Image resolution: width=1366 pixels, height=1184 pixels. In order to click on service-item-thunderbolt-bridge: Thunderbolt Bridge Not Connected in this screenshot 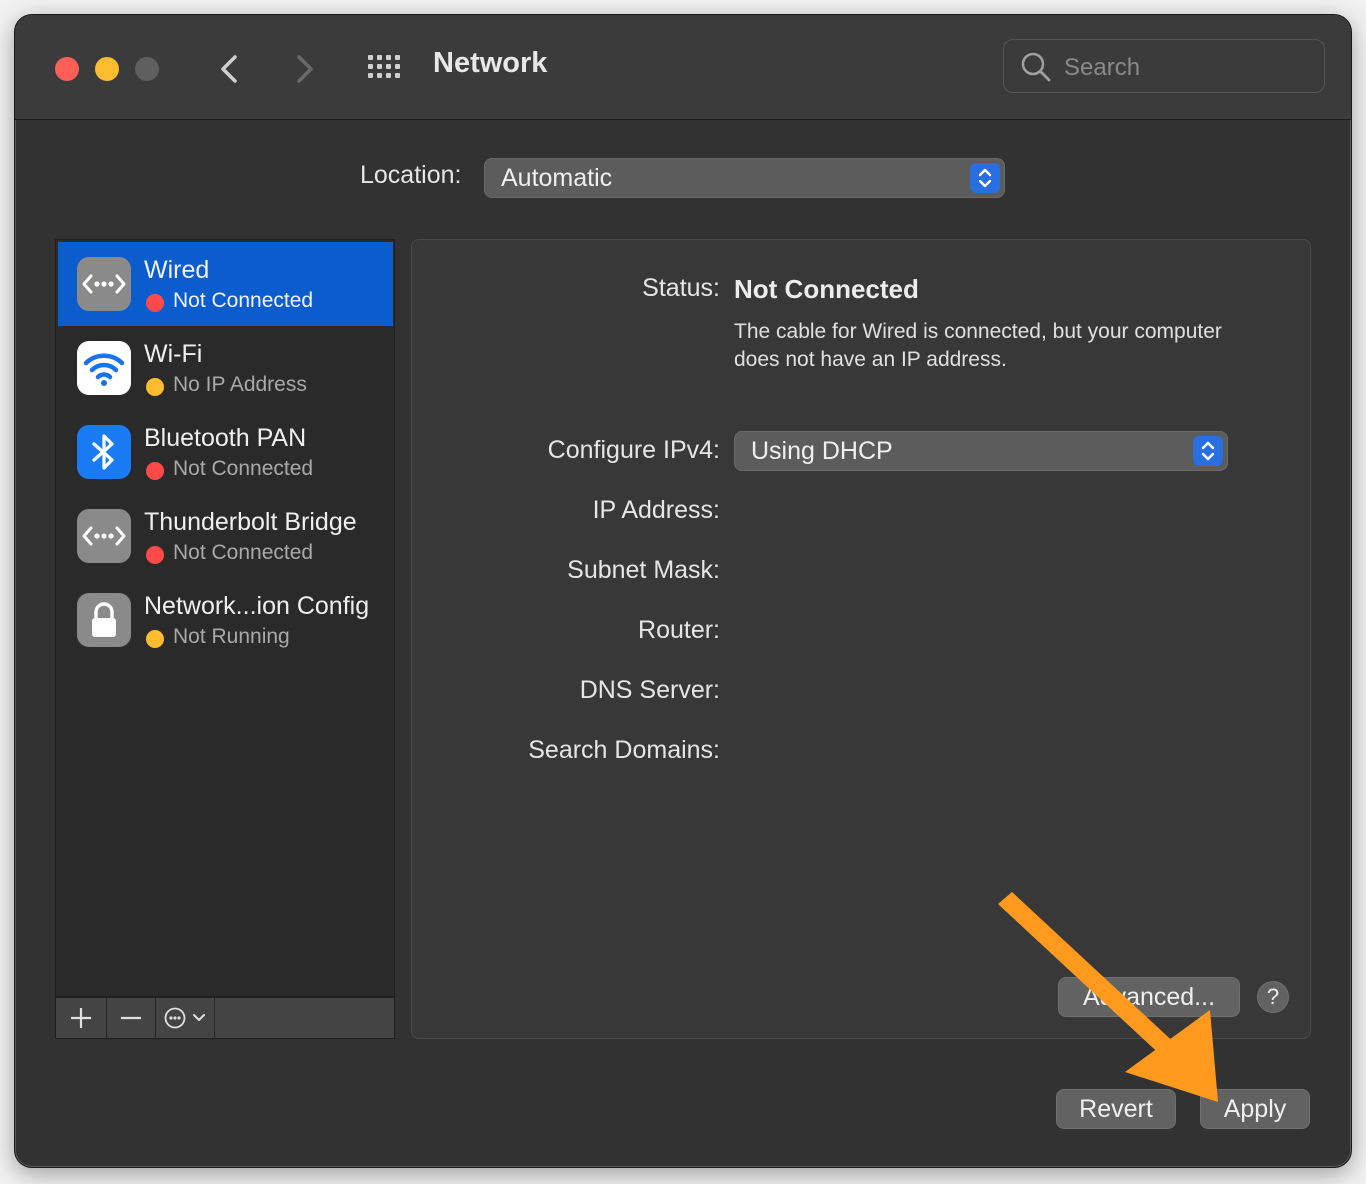, I will do `click(225, 536)`.